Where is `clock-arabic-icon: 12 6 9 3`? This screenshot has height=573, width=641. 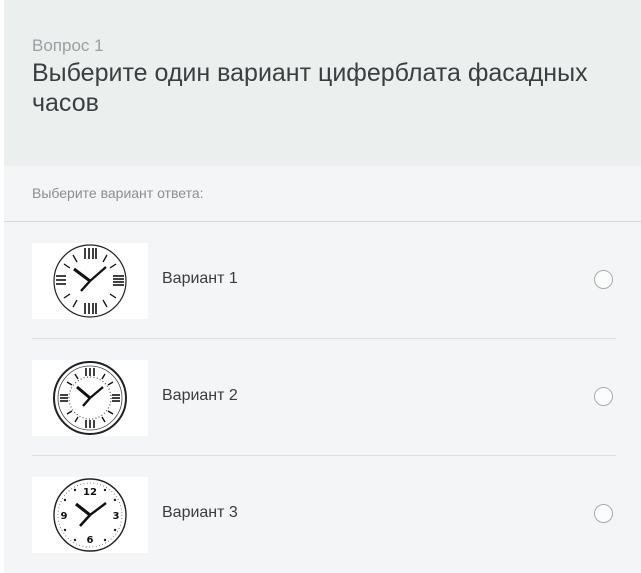
clock-arabic-icon: 12 6 9 3 is located at coordinates (90, 515).